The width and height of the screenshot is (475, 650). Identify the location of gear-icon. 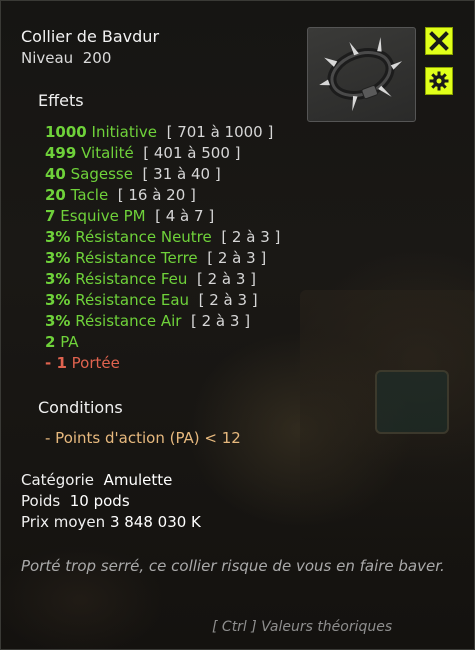
(439, 81).